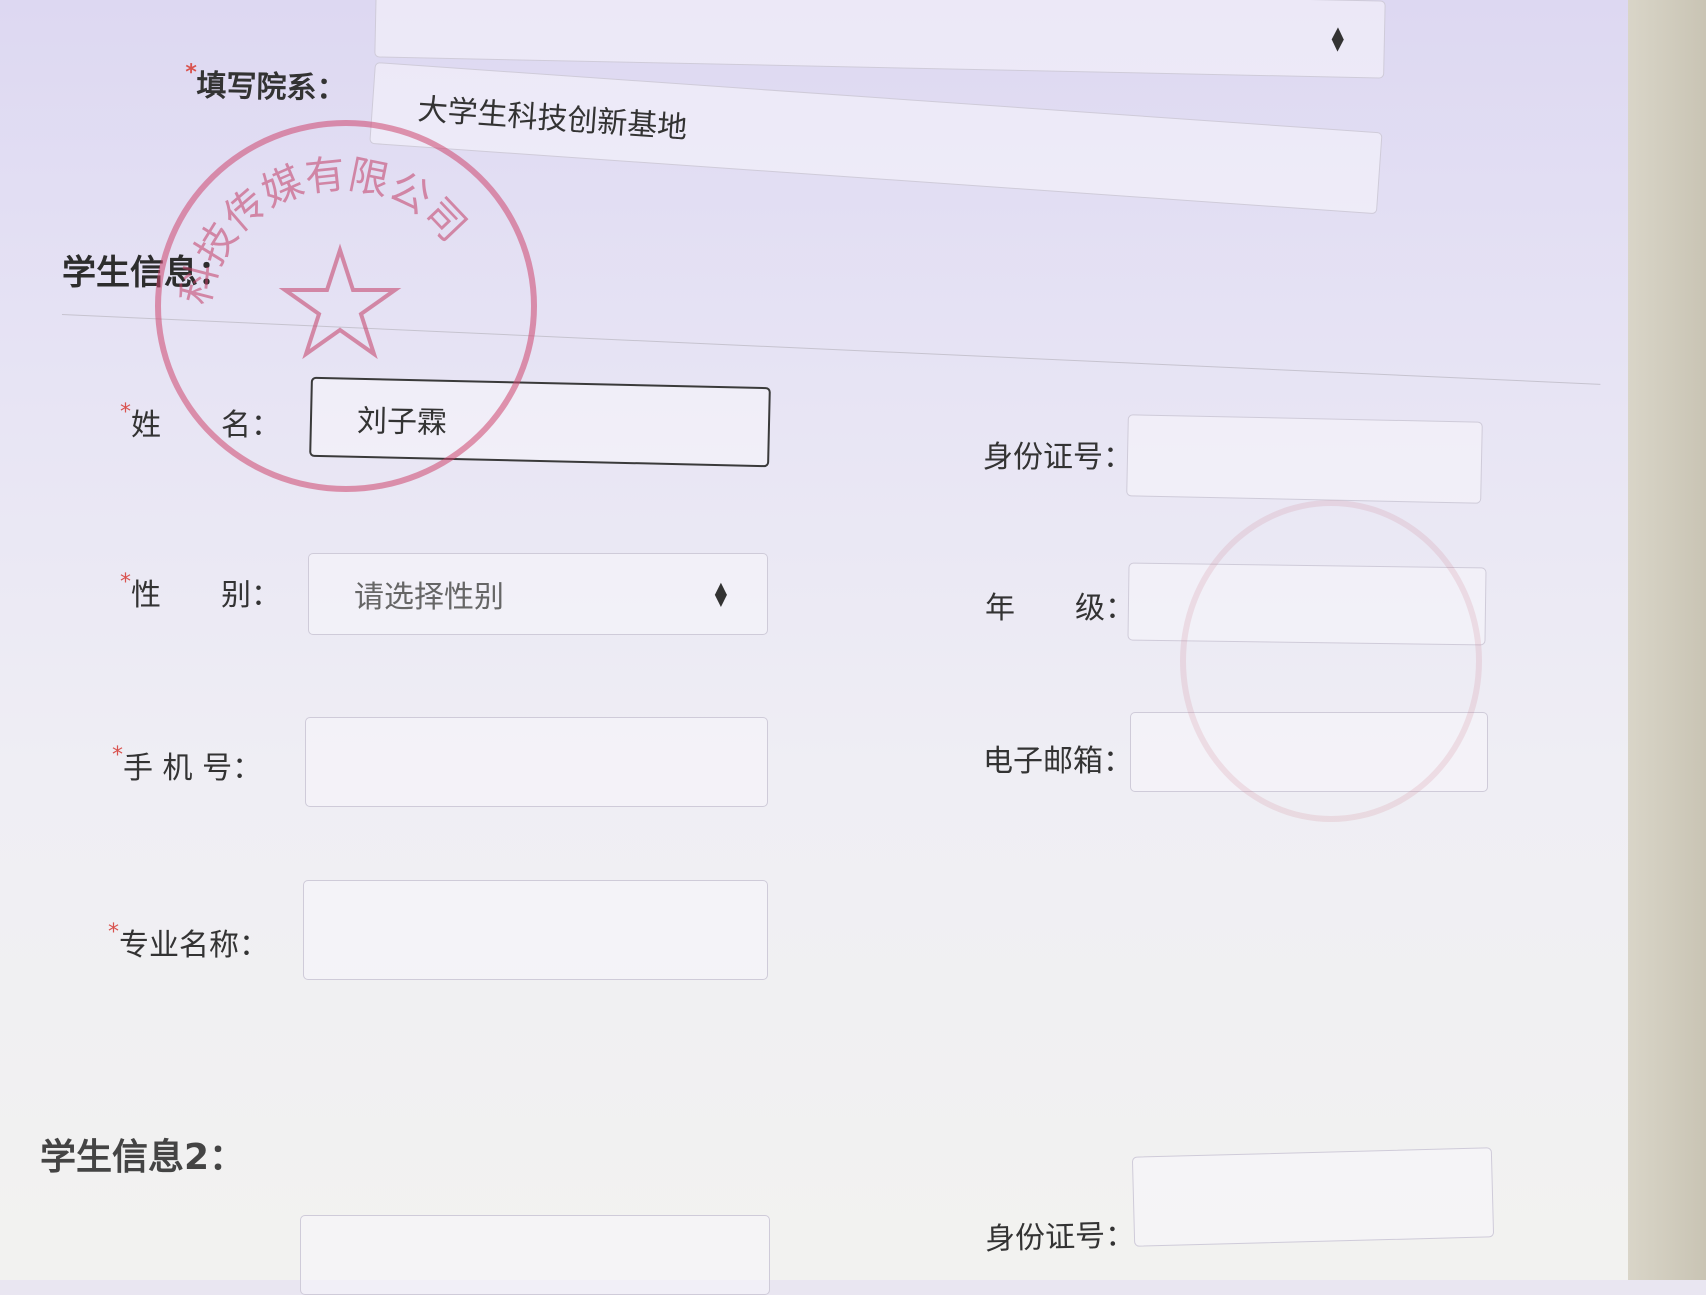  I want to click on department-label: *填写院系：, so click(266, 83).